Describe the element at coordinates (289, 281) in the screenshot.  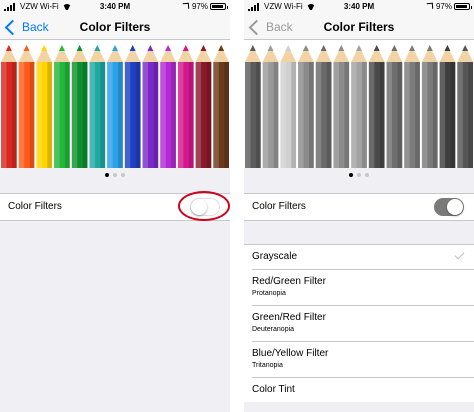
I see `filter-name: Red/Green Filter` at that location.